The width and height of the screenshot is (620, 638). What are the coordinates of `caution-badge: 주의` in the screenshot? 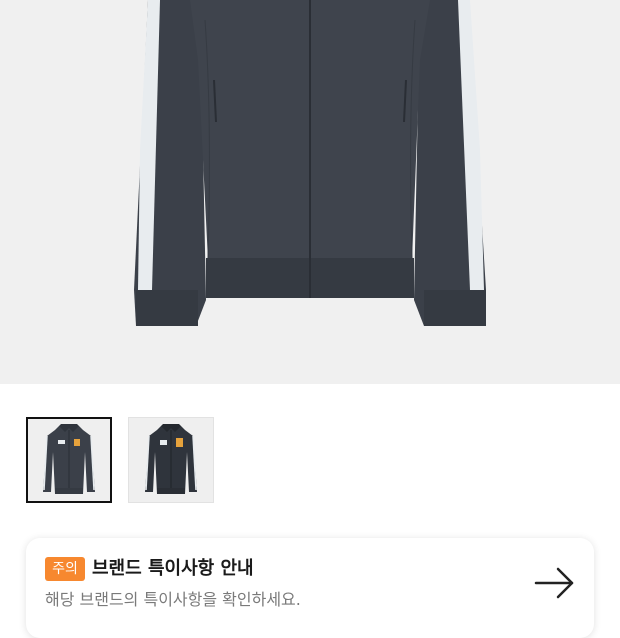 It's located at (65, 569).